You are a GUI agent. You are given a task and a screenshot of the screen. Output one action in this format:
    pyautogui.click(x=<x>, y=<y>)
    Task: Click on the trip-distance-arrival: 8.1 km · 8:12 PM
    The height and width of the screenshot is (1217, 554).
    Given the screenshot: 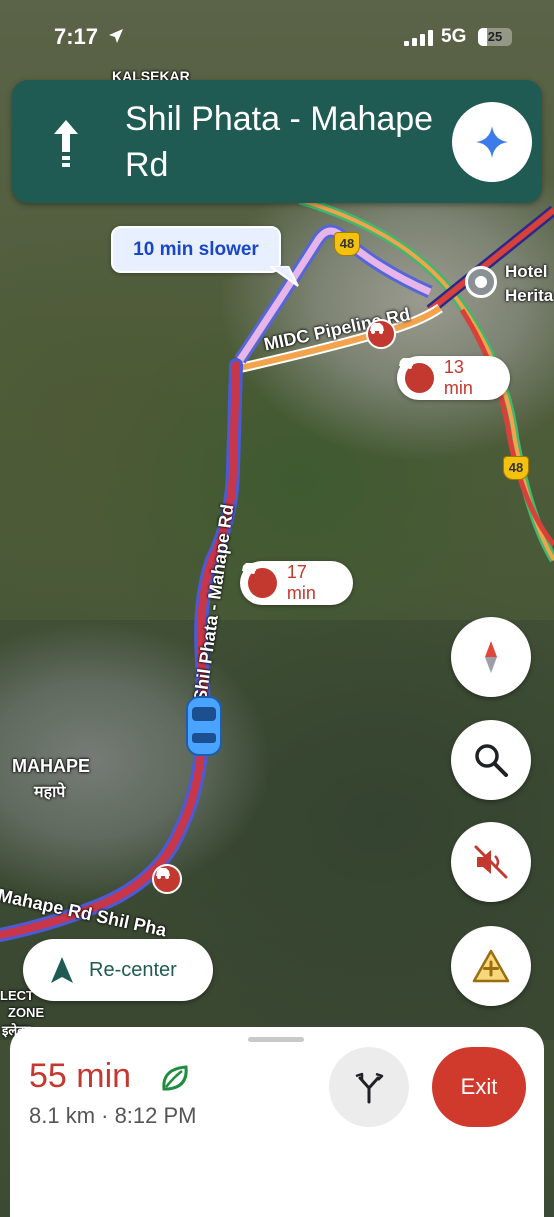 What is the action you would take?
    pyautogui.click(x=113, y=1115)
    